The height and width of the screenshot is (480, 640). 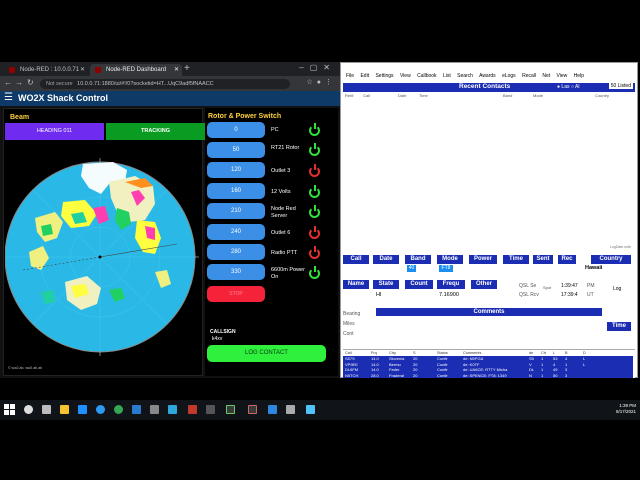 I want to click on menu-search: Search, so click(x=465, y=76).